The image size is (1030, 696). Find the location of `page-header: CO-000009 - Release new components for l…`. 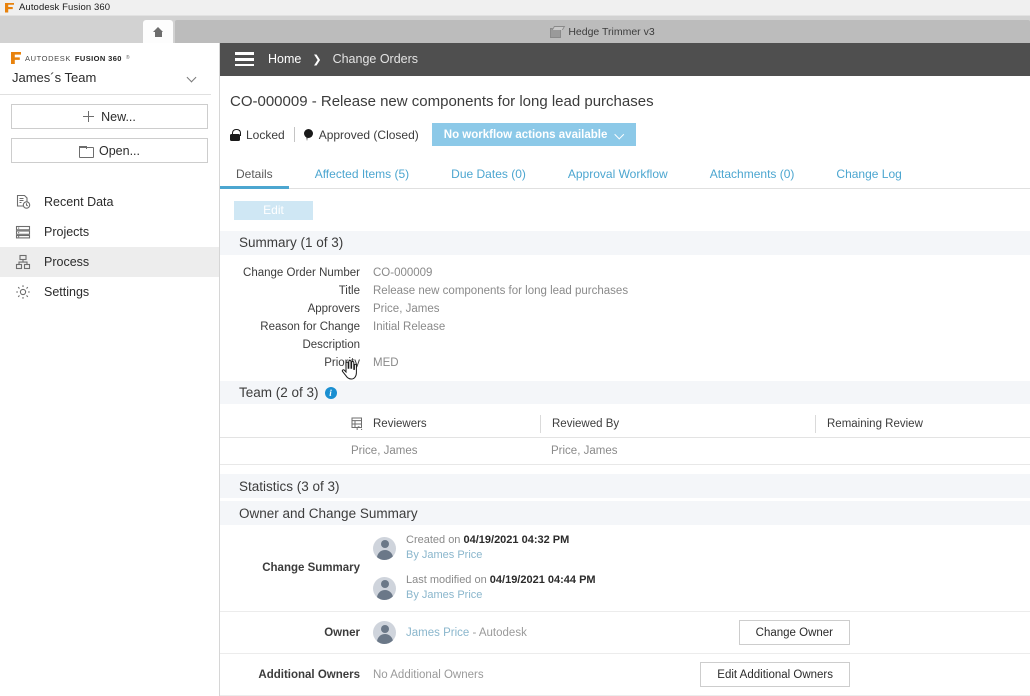

page-header: CO-000009 - Release new components for l… is located at coordinates (625, 93).